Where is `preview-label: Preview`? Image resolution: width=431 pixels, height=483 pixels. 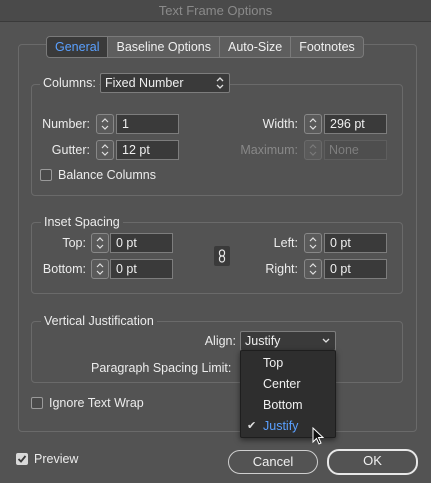
preview-label: Preview is located at coordinates (56, 459).